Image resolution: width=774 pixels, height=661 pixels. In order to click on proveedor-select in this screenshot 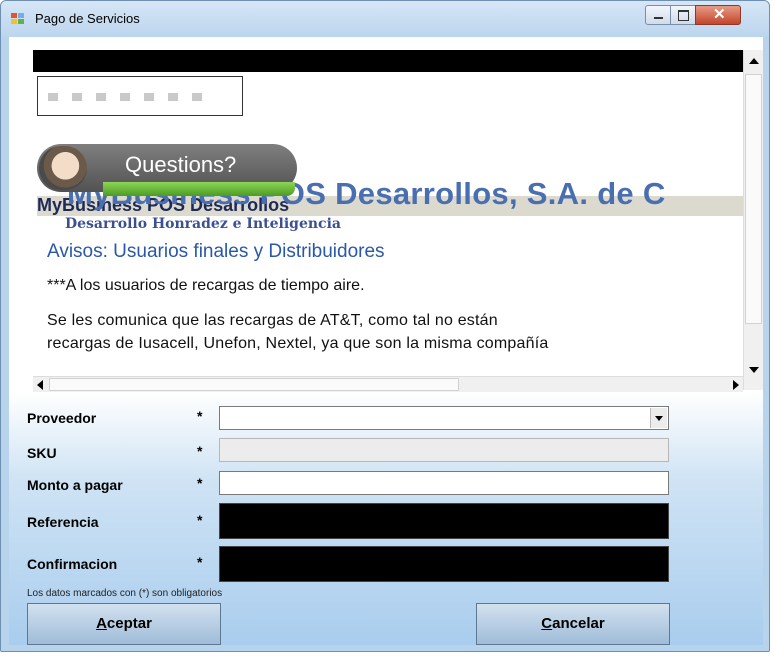, I will do `click(444, 418)`.